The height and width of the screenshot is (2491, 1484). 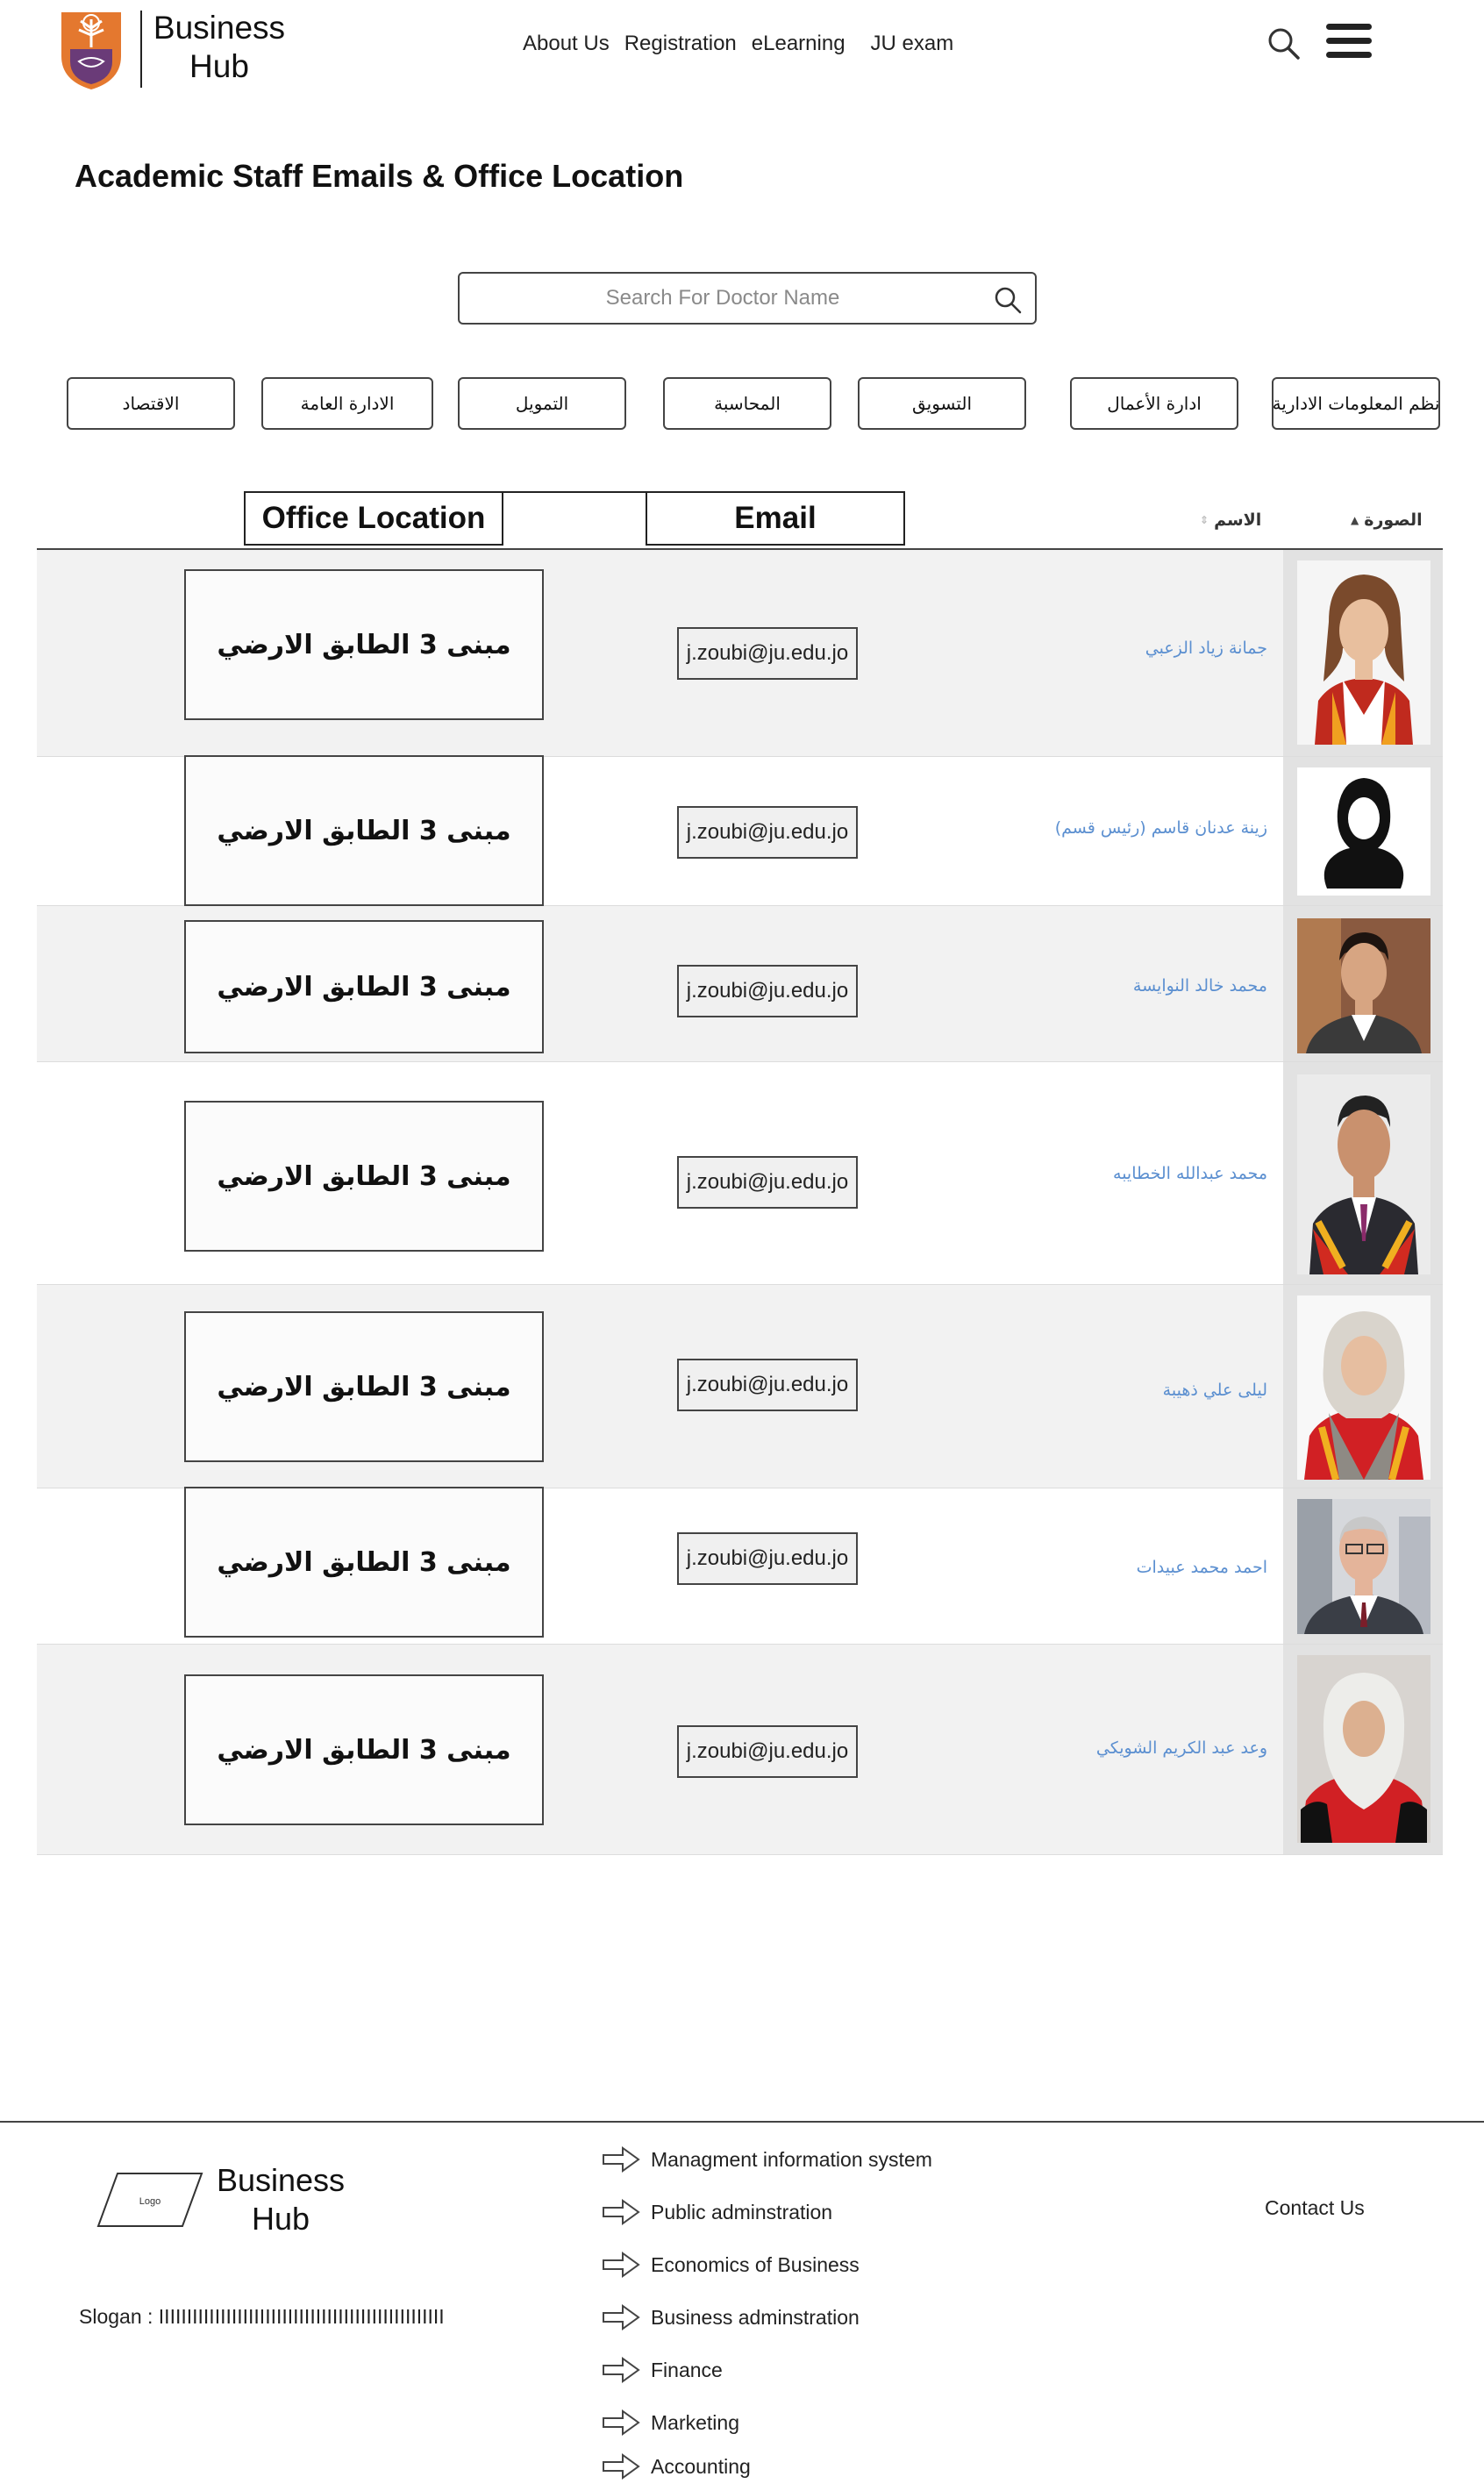 I want to click on dept-filter-business-admin: ادارة الأعمال, so click(x=1154, y=404).